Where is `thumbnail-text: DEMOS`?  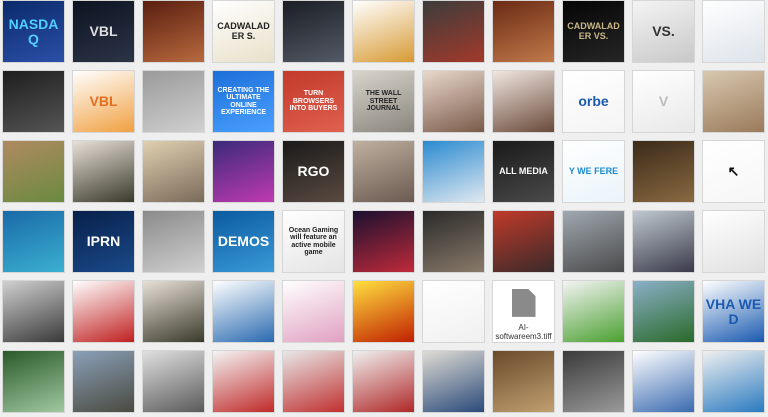
thumbnail-text: DEMOS is located at coordinates (243, 241).